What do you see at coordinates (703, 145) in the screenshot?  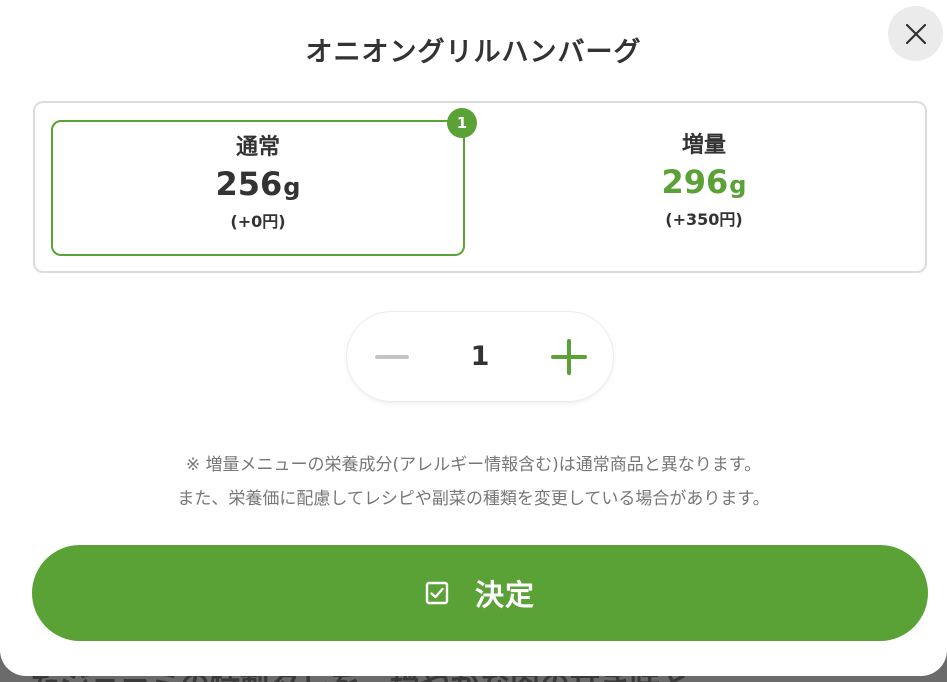 I see `size-option-label: 増量` at bounding box center [703, 145].